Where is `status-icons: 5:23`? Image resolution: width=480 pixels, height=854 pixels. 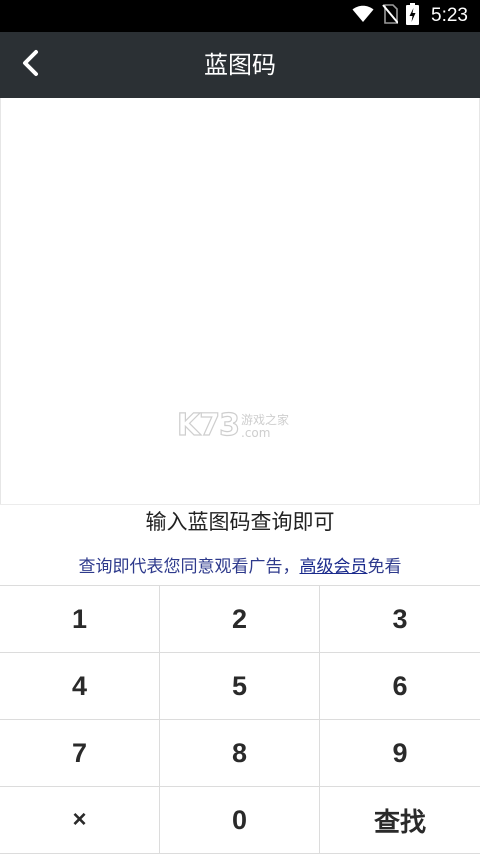 status-icons: 5:23 is located at coordinates (410, 16).